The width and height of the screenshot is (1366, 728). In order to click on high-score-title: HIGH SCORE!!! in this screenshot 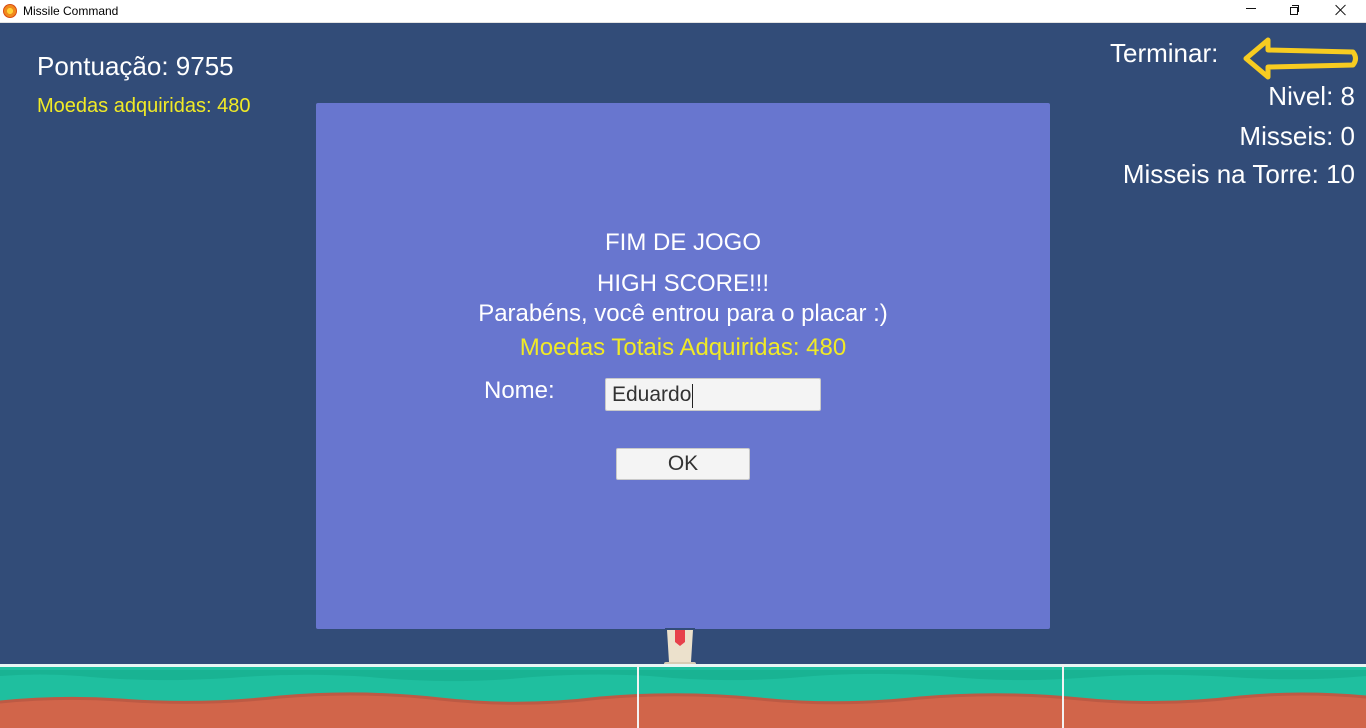, I will do `click(683, 283)`.